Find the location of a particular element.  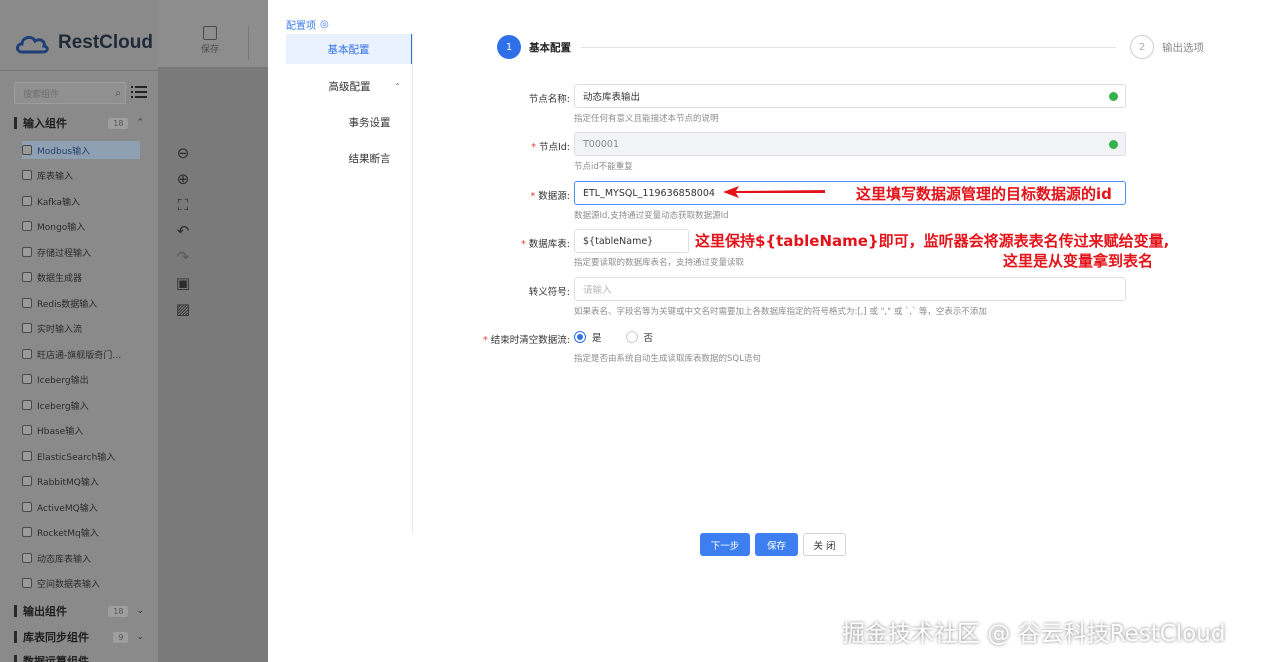

group-data-compute-components: 数据运算组件 is located at coordinates (79, 657).